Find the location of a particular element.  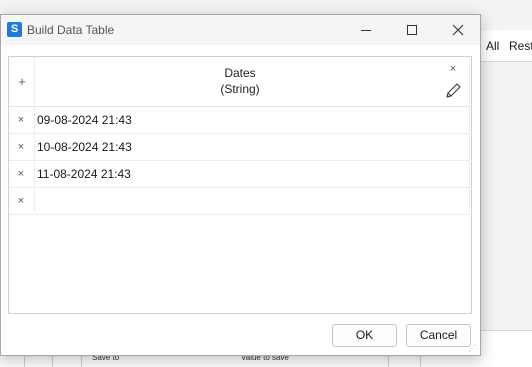

pencil-icon is located at coordinates (453, 90).